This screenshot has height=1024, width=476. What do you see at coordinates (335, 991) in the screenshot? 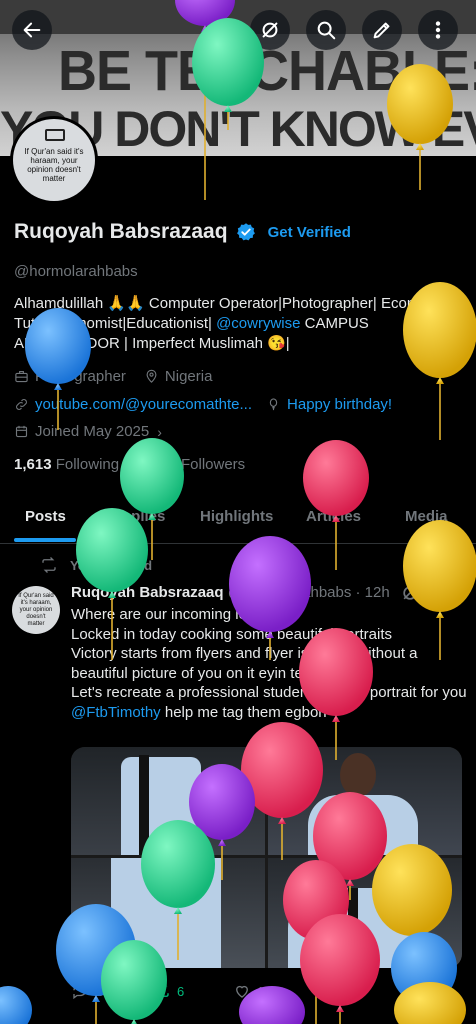
I see `views-button: 116` at bounding box center [335, 991].